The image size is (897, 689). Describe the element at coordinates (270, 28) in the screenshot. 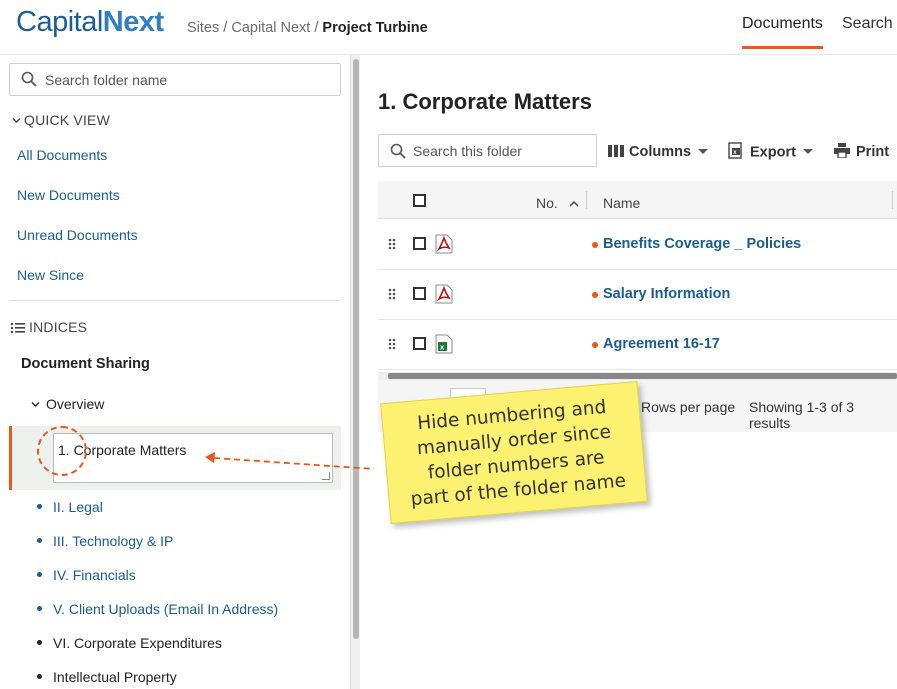

I see `breadcrumb-site: Capital Next` at that location.